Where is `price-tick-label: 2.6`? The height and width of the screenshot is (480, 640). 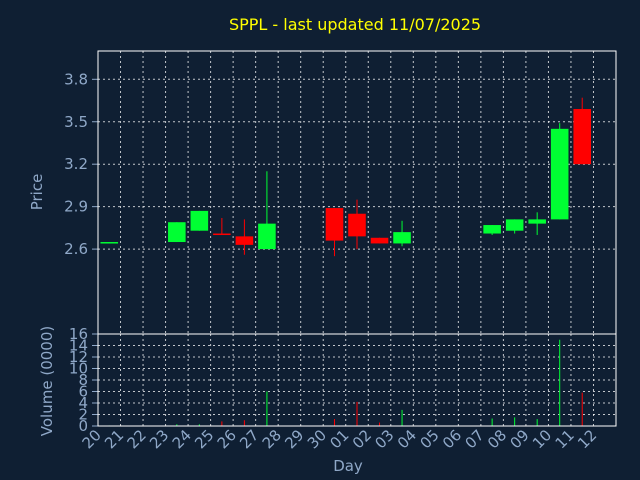 price-tick-label: 2.6 is located at coordinates (76, 249).